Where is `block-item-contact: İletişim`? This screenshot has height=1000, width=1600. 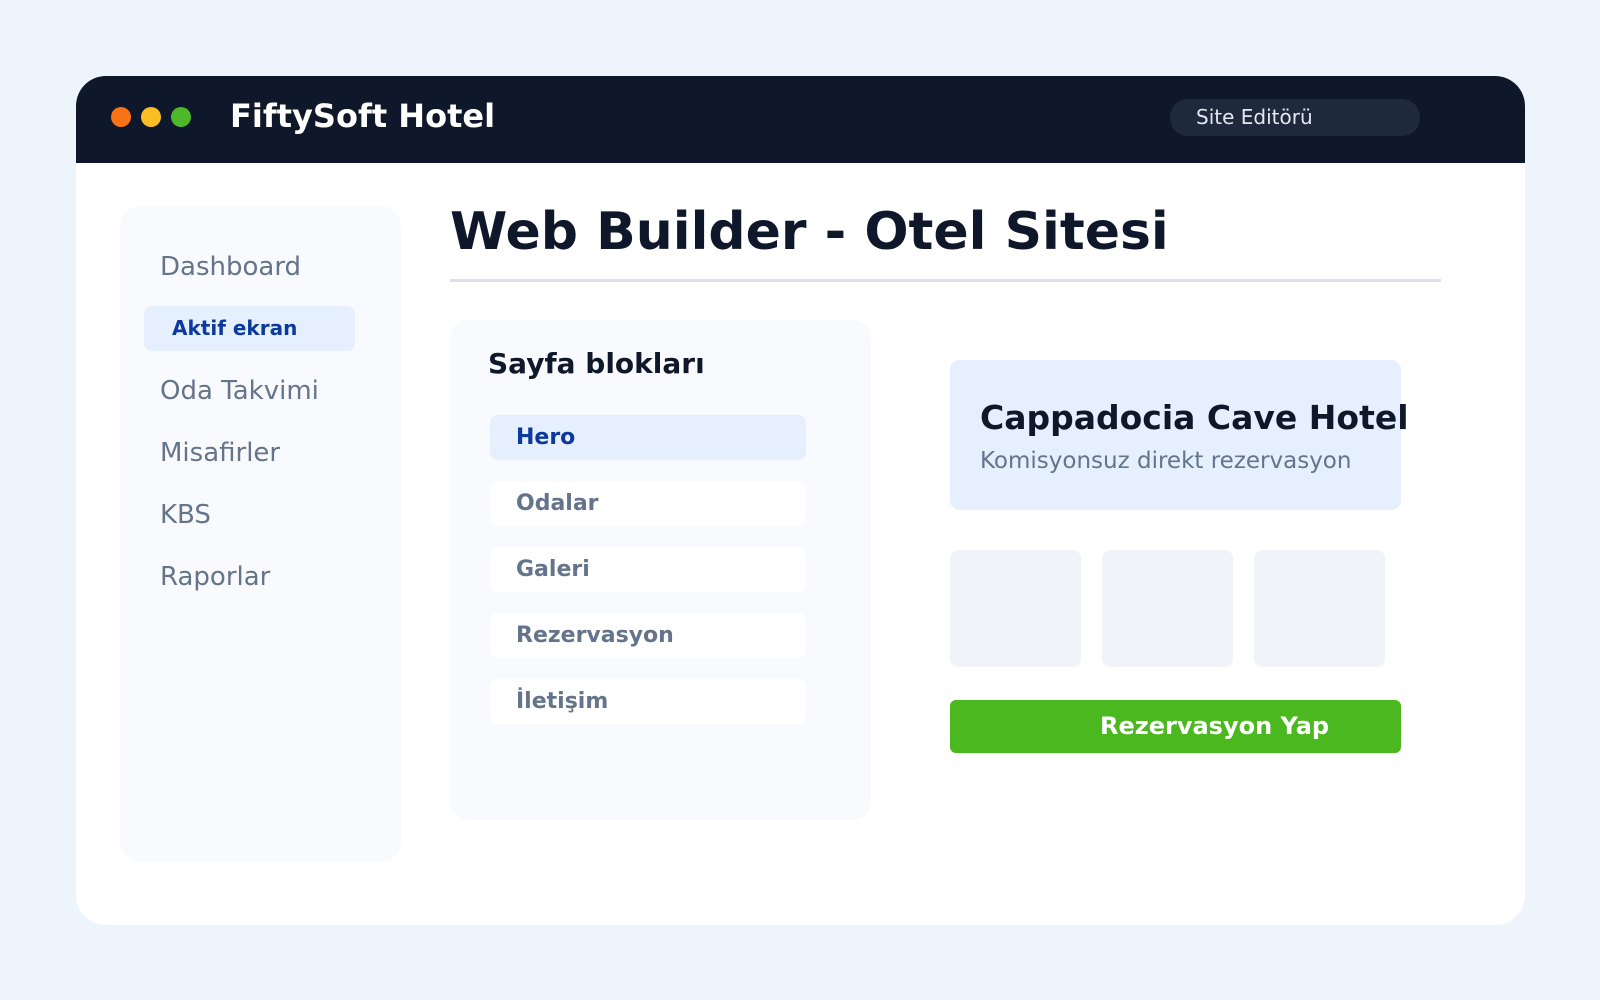 block-item-contact: İletişim is located at coordinates (648, 701).